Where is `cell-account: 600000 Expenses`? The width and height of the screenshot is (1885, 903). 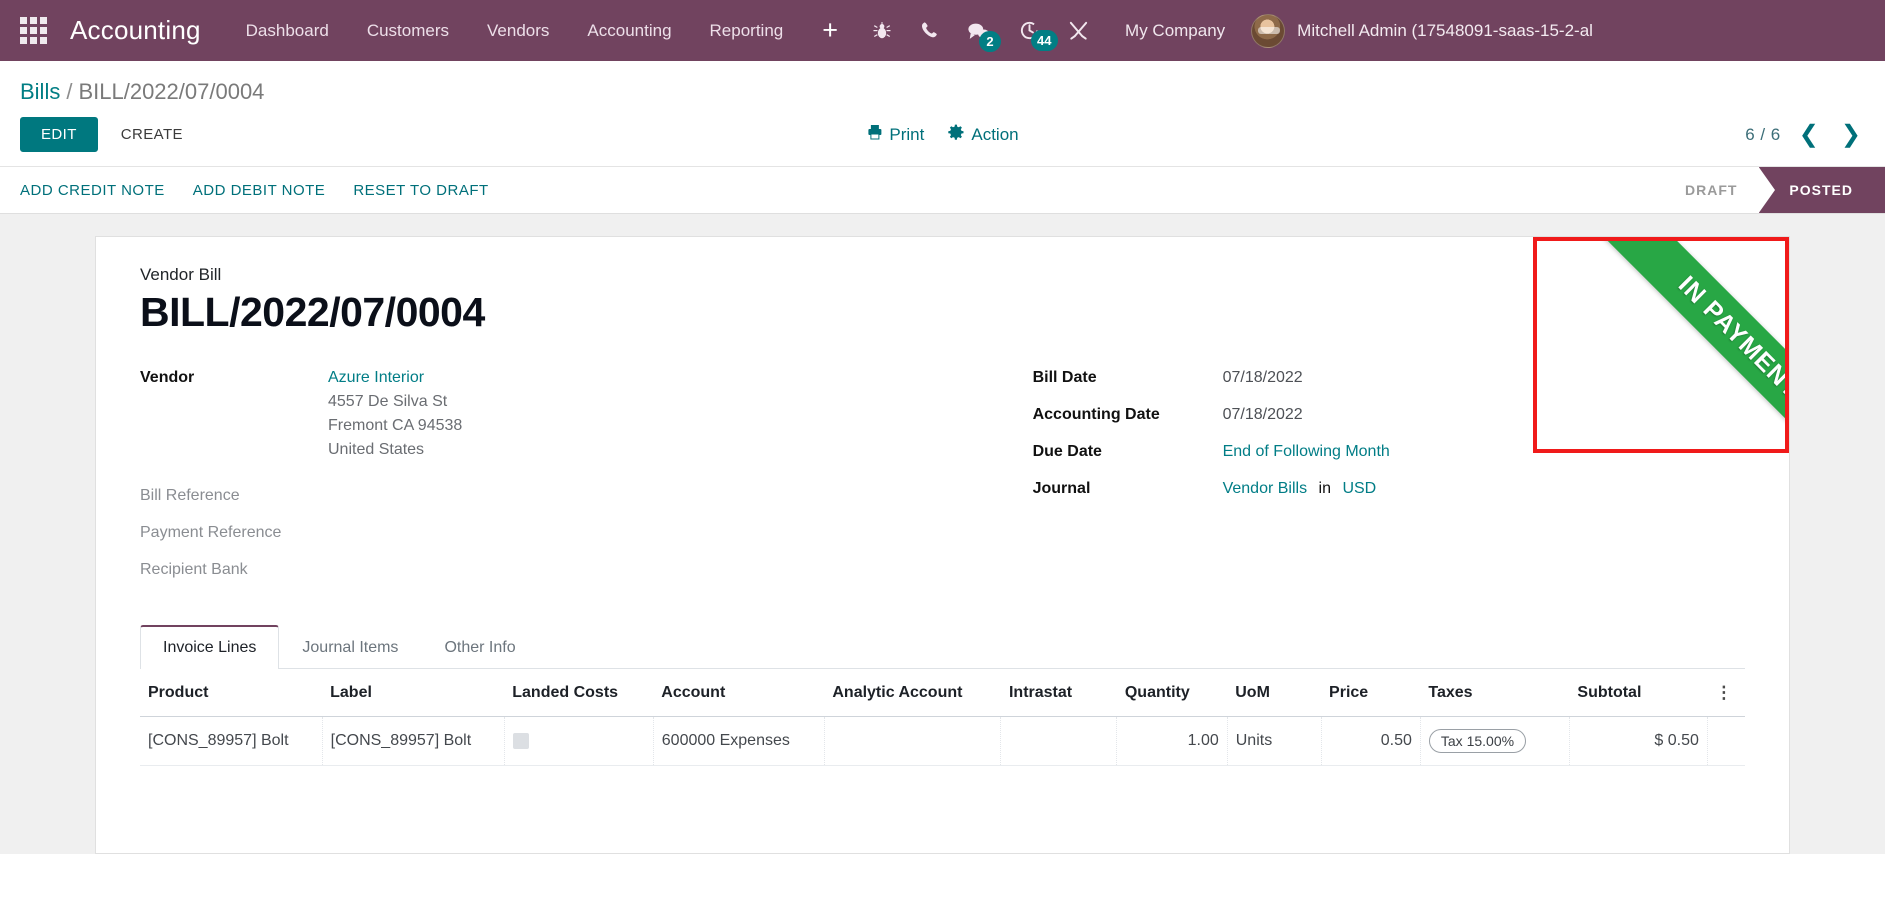
cell-account: 600000 Expenses is located at coordinates (739, 741).